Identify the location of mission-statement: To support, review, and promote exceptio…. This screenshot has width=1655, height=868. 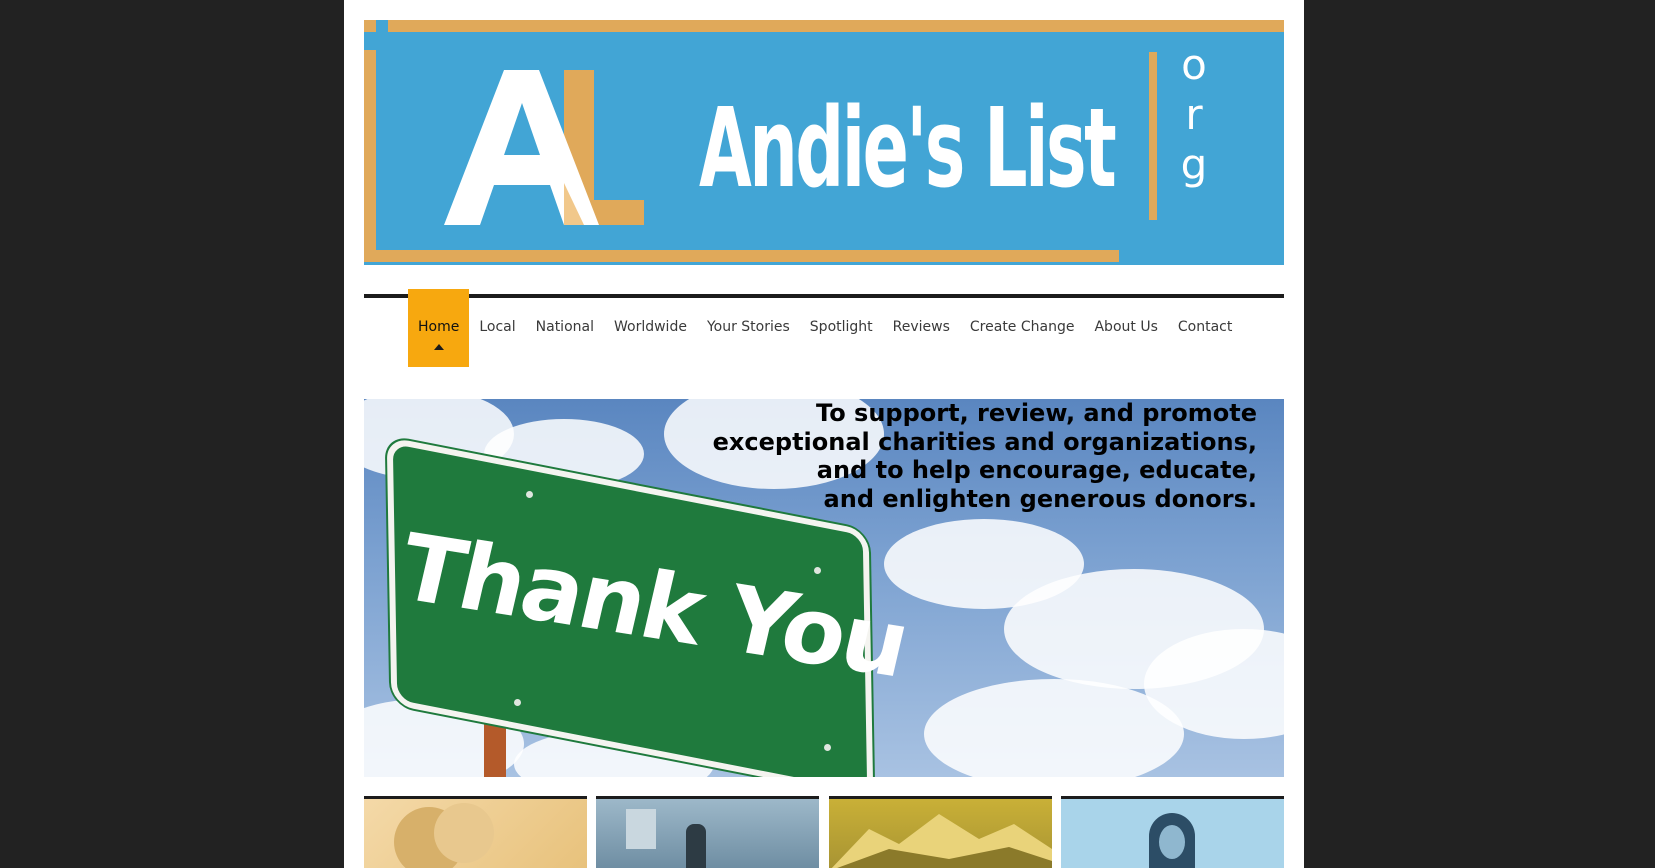
(985, 456).